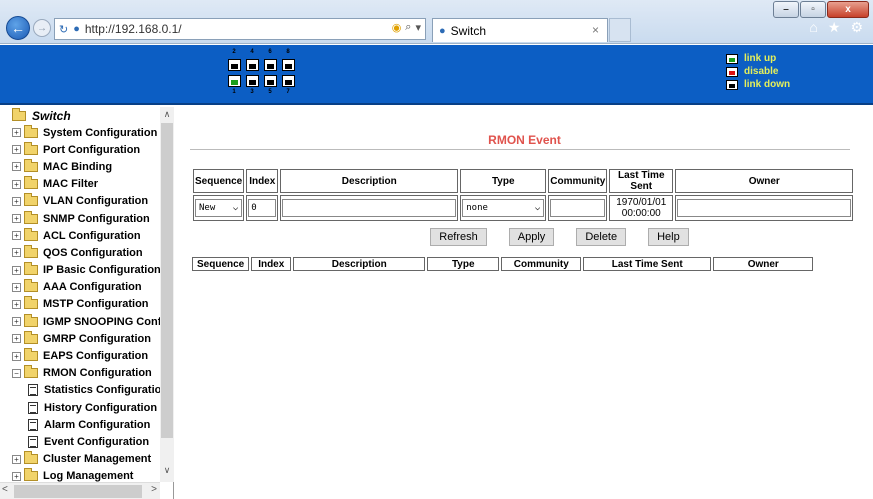 This screenshot has width=873, height=499. Describe the element at coordinates (418, 27) in the screenshot. I see `dropdown-icon: ▾` at that location.